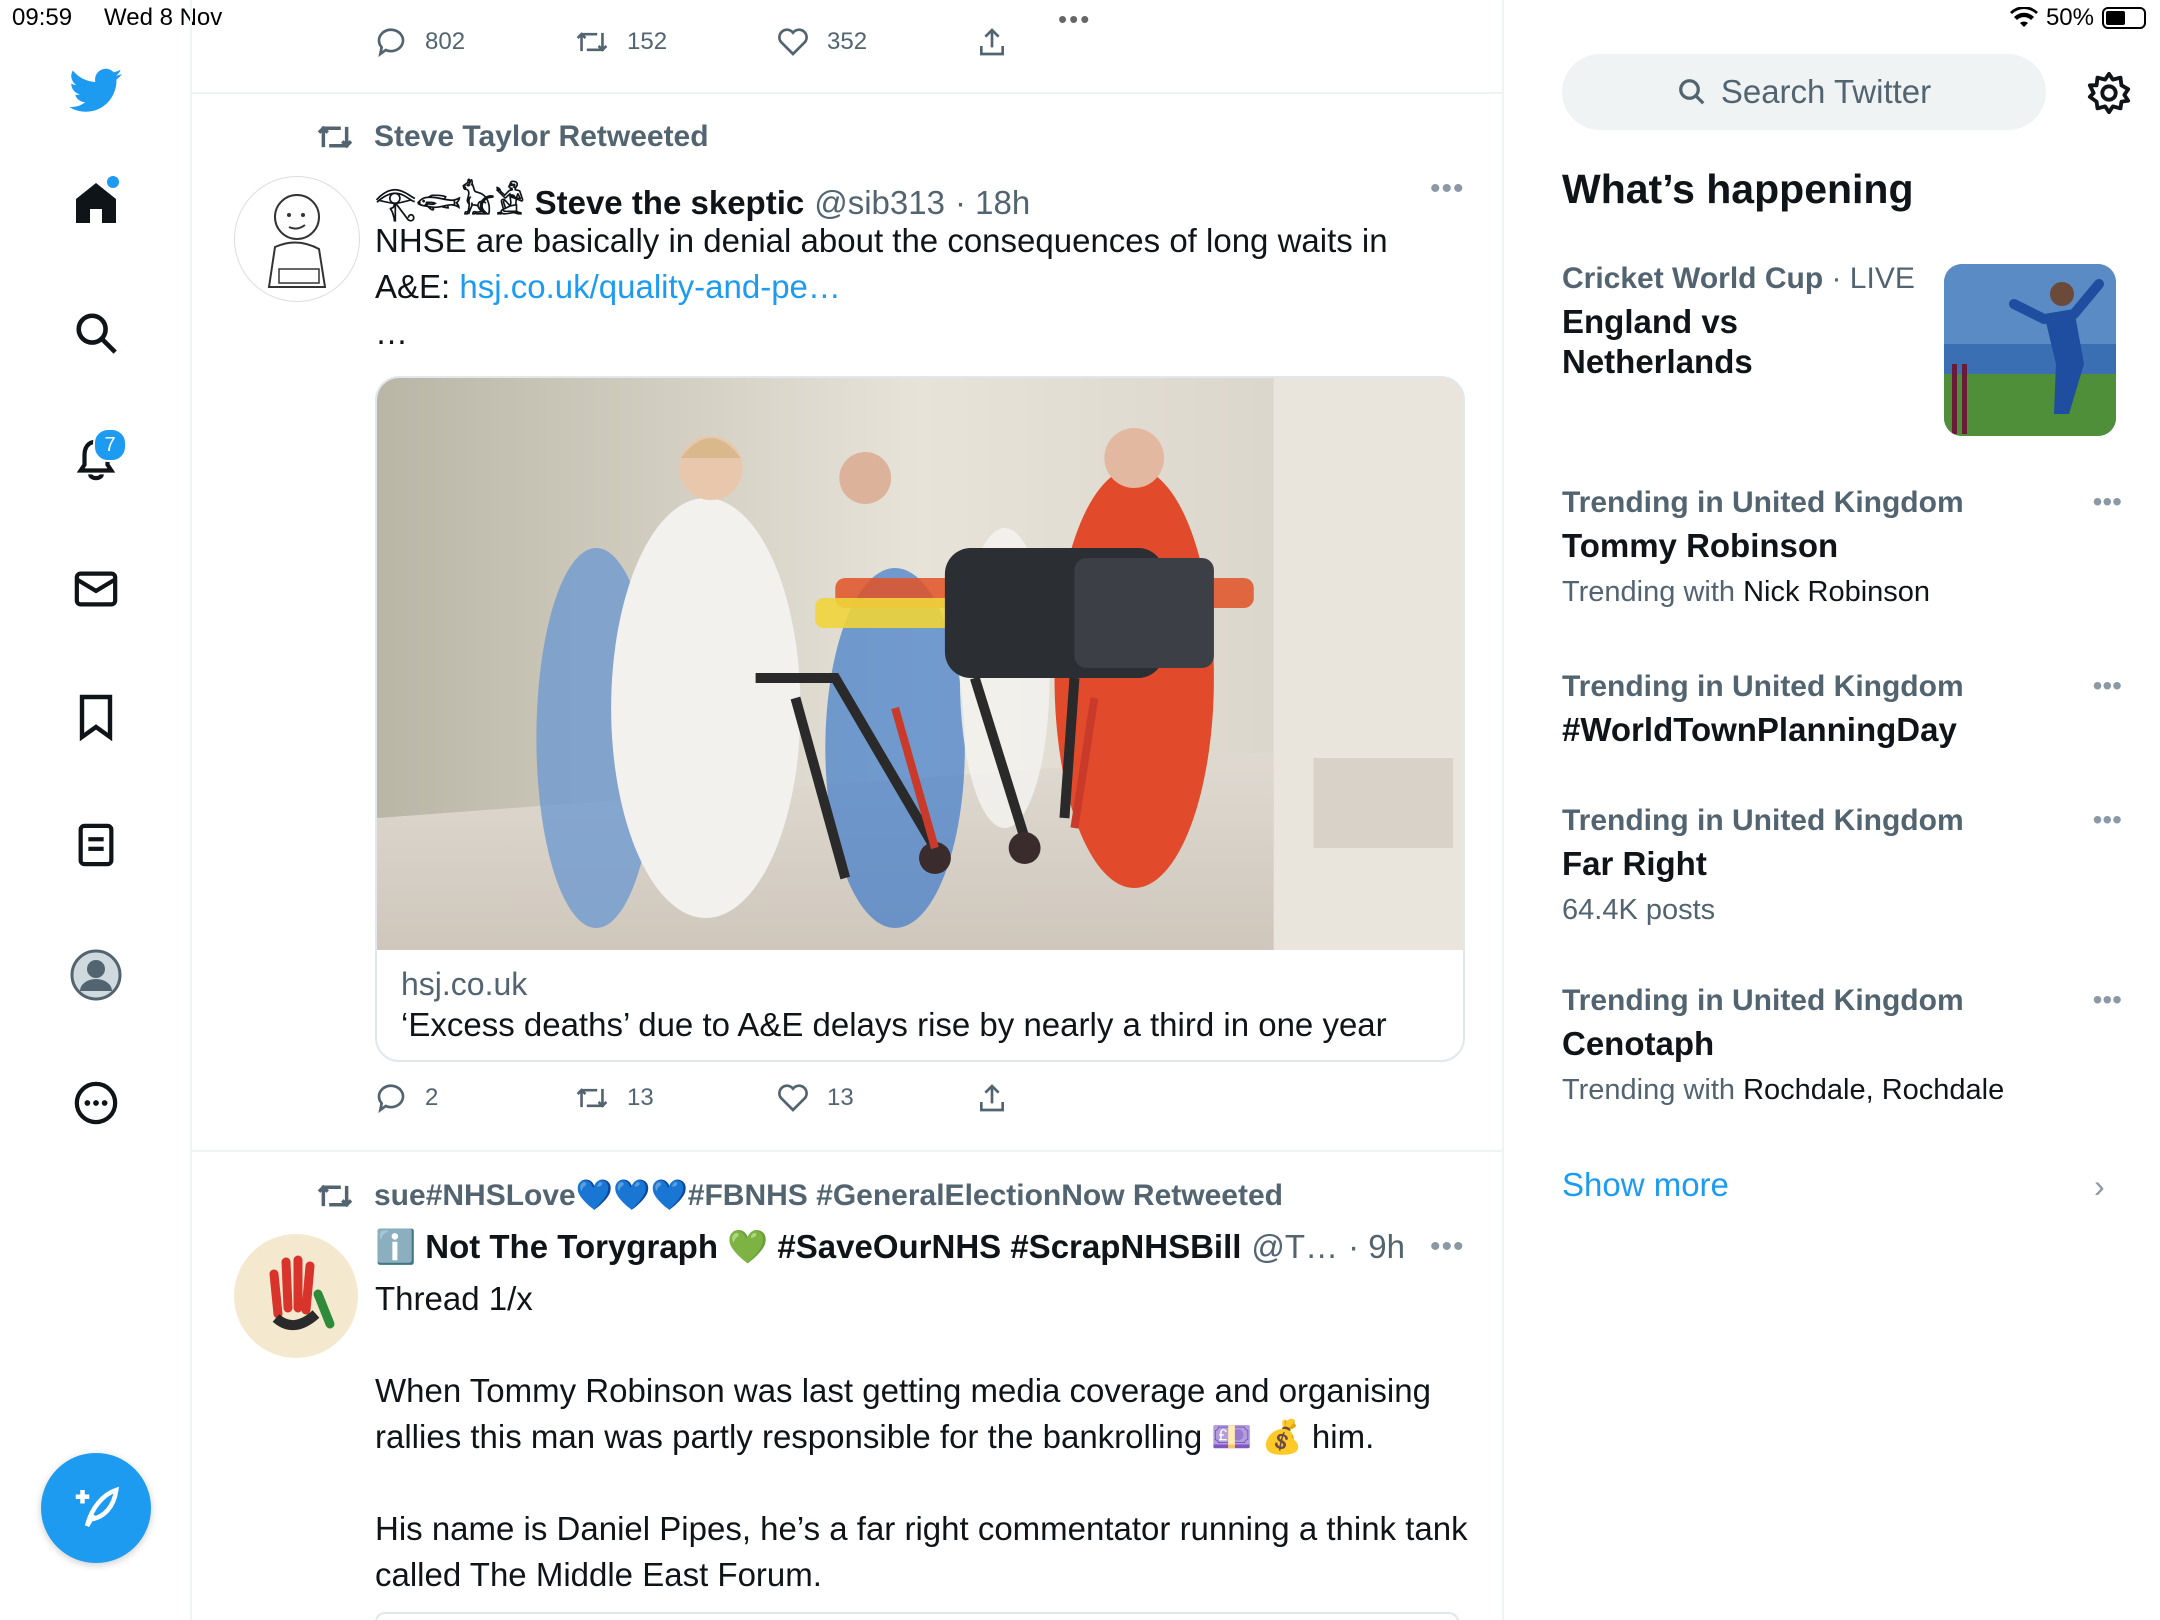 The height and width of the screenshot is (1620, 2160). I want to click on trend-title: #WorldTownPlanningDay, so click(1759, 729).